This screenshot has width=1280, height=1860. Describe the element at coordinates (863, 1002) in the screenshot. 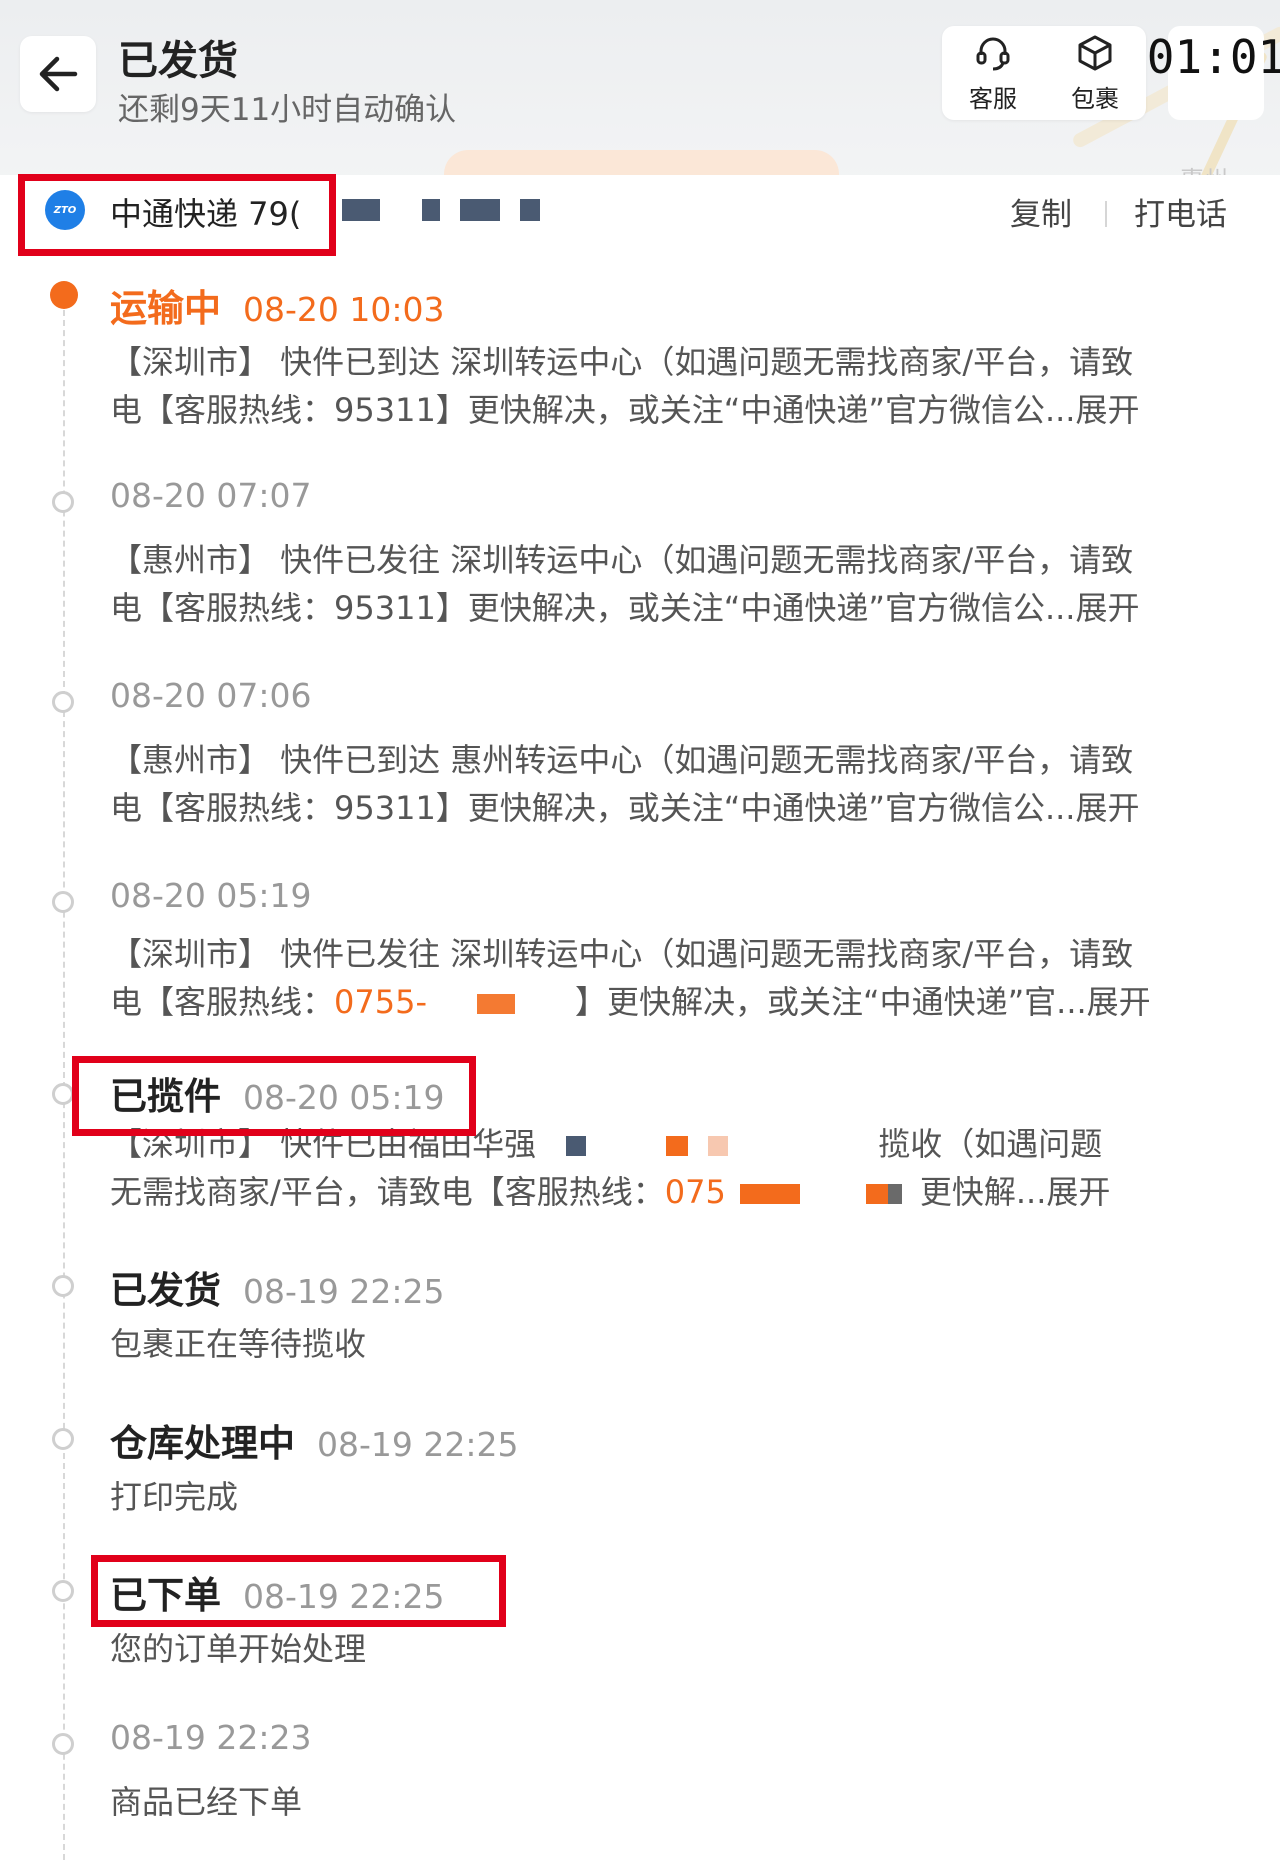

I see `description-text: 】更快解决，或关注“中通快递”官...展开` at that location.